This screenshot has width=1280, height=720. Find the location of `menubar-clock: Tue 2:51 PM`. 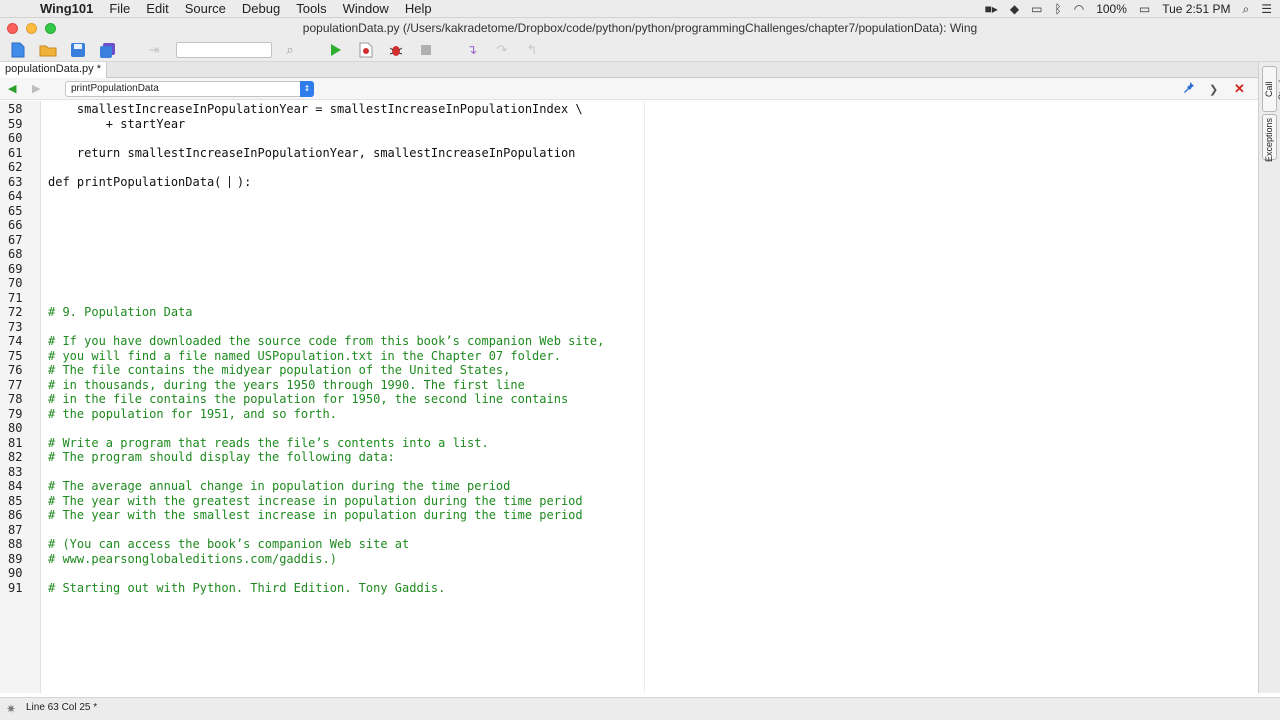

menubar-clock: Tue 2:51 PM is located at coordinates (1196, 9).